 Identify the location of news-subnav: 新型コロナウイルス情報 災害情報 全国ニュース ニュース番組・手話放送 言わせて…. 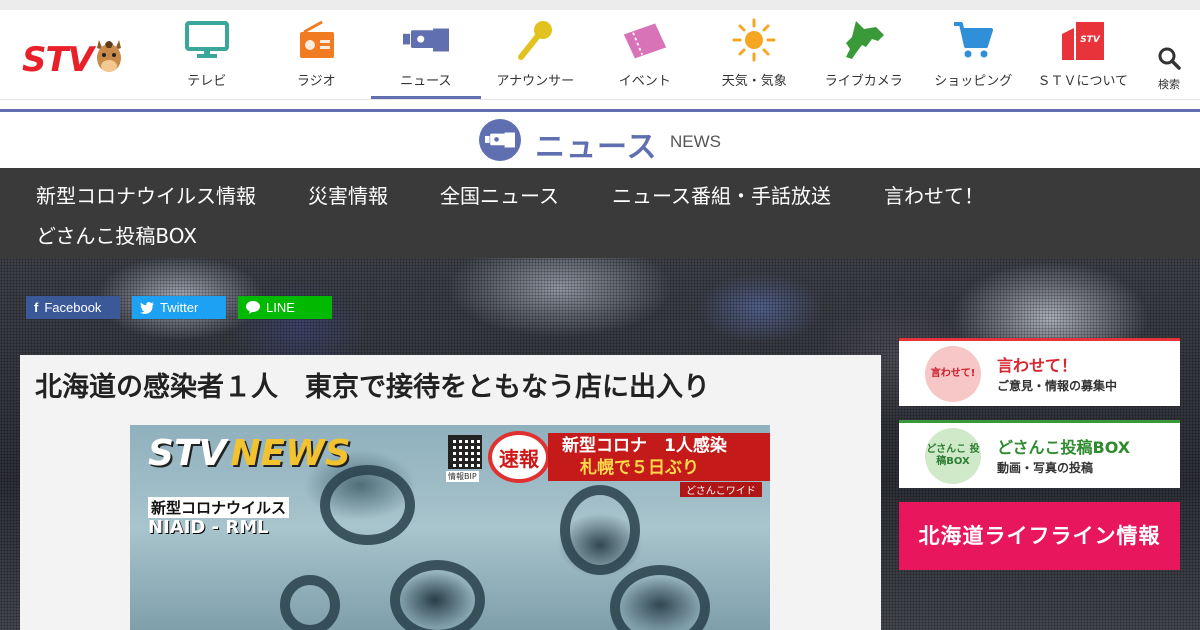
(600, 213).